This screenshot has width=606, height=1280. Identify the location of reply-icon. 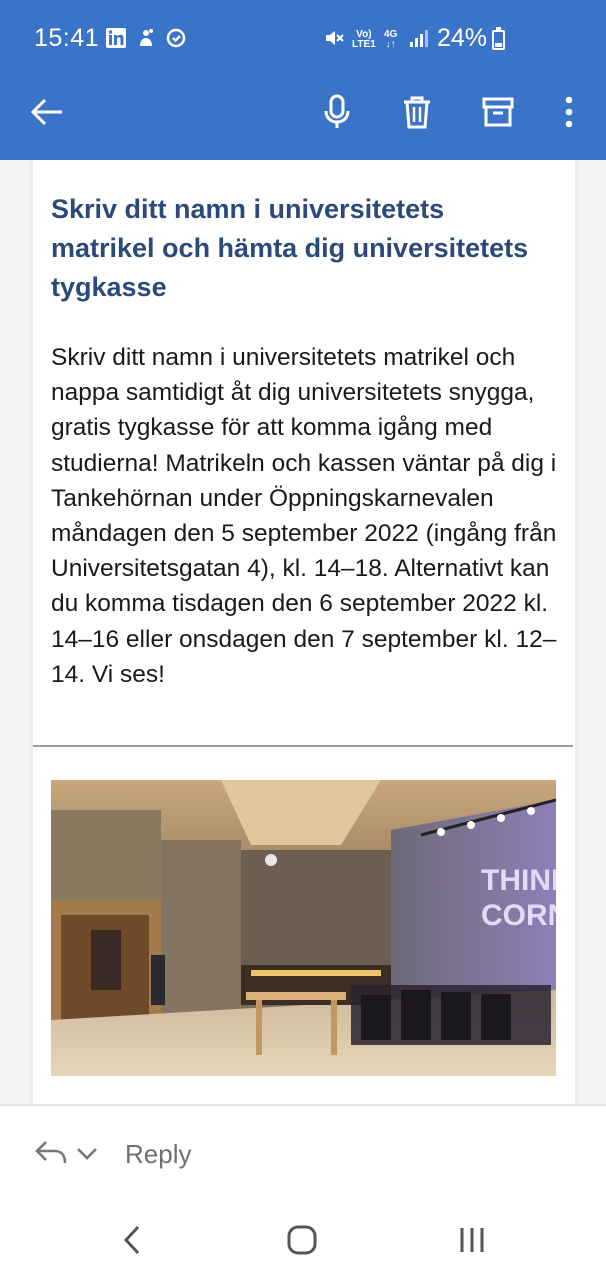
(51, 1153).